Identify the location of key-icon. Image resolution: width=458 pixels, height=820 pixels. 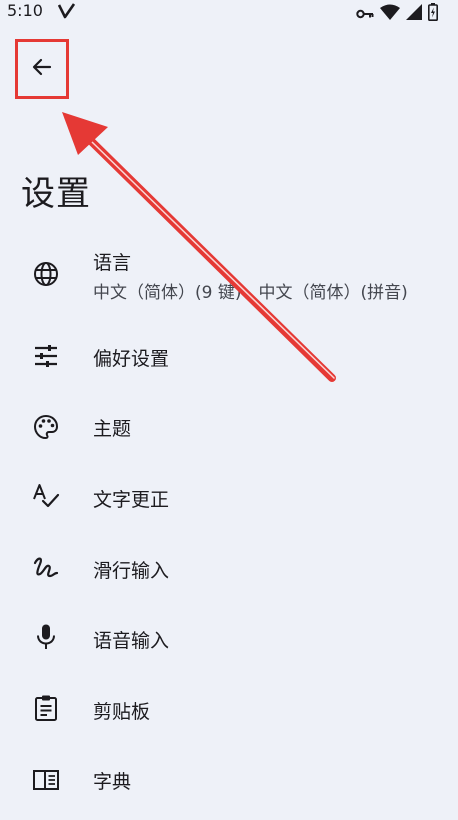
(365, 14).